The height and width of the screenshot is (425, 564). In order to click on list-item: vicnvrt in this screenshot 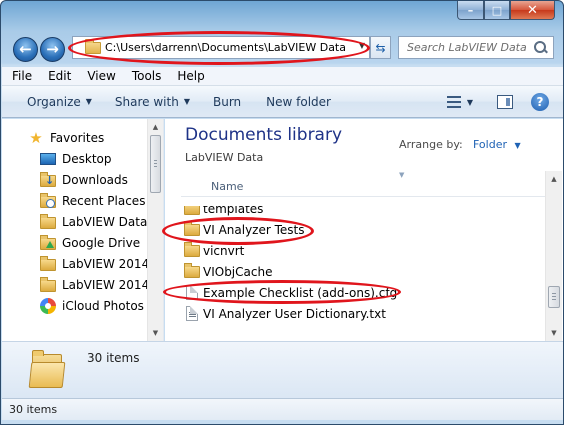, I will do `click(214, 250)`.